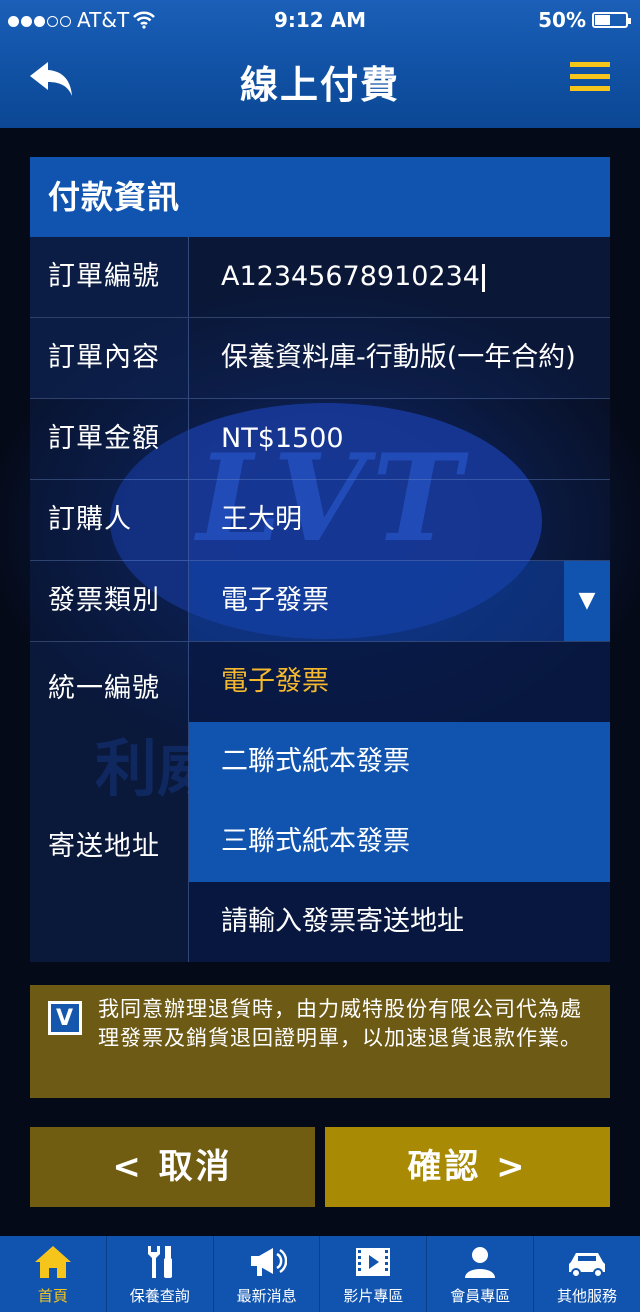 This screenshot has height=1312, width=640. Describe the element at coordinates (159, 1262) in the screenshot. I see `tools-icon` at that location.